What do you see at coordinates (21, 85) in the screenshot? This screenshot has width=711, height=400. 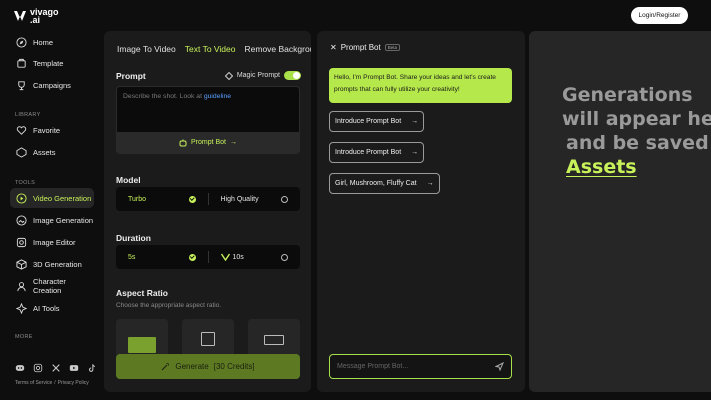 I see `trophy-icon` at bounding box center [21, 85].